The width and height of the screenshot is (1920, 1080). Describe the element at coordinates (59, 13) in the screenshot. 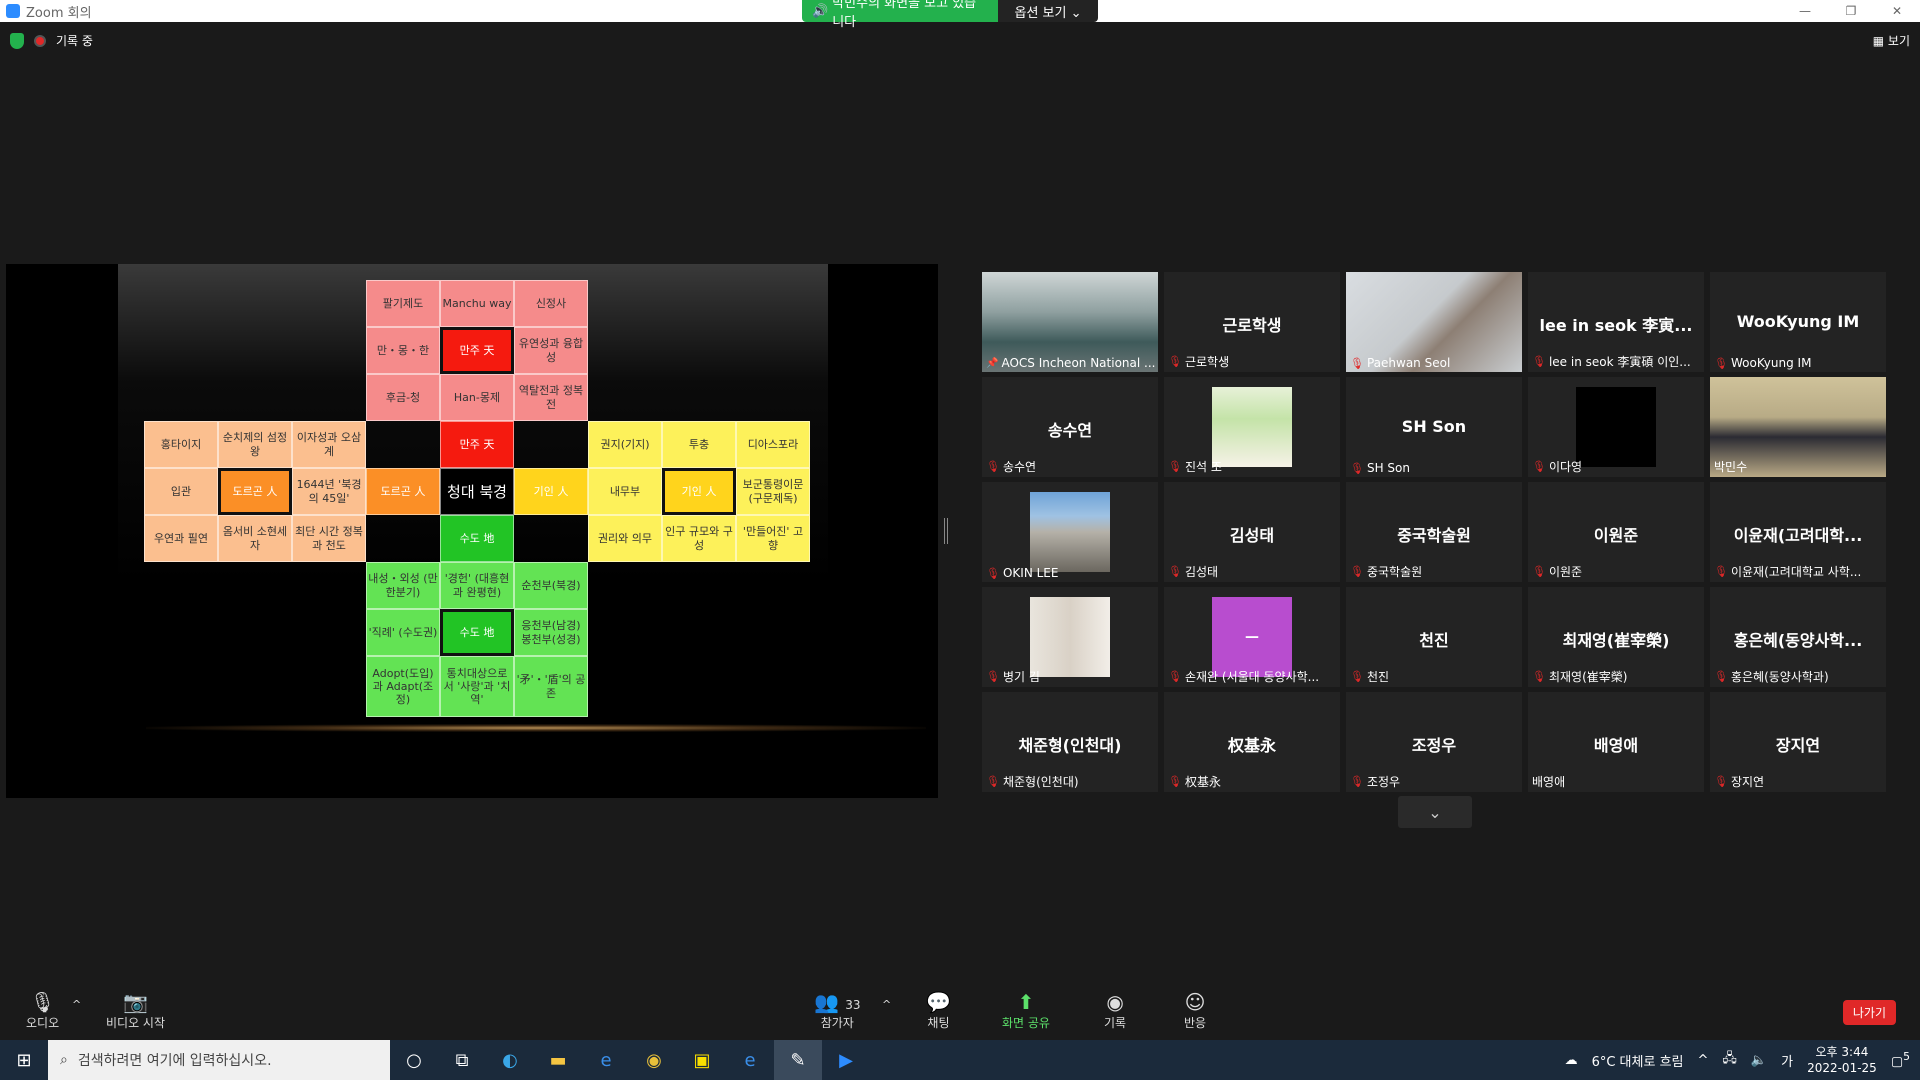

I see `window-title: Zoom 회의` at that location.